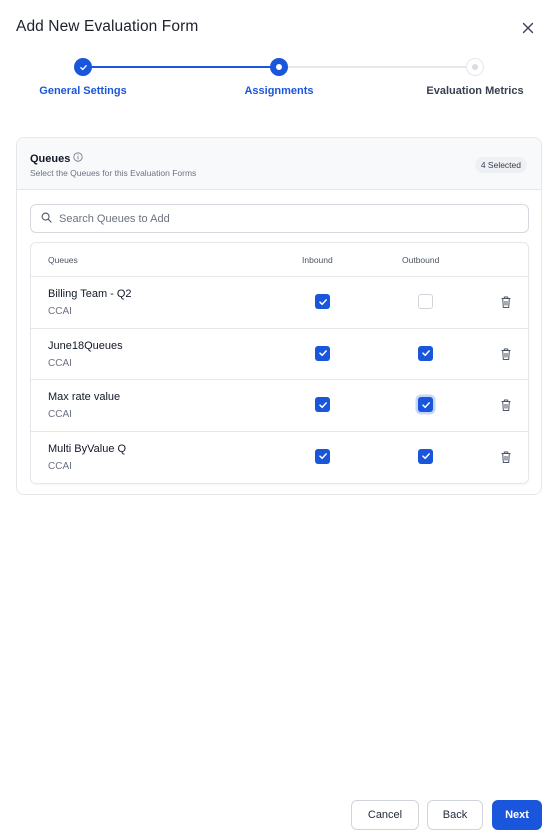  Describe the element at coordinates (528, 28) in the screenshot. I see `close-icon` at that location.